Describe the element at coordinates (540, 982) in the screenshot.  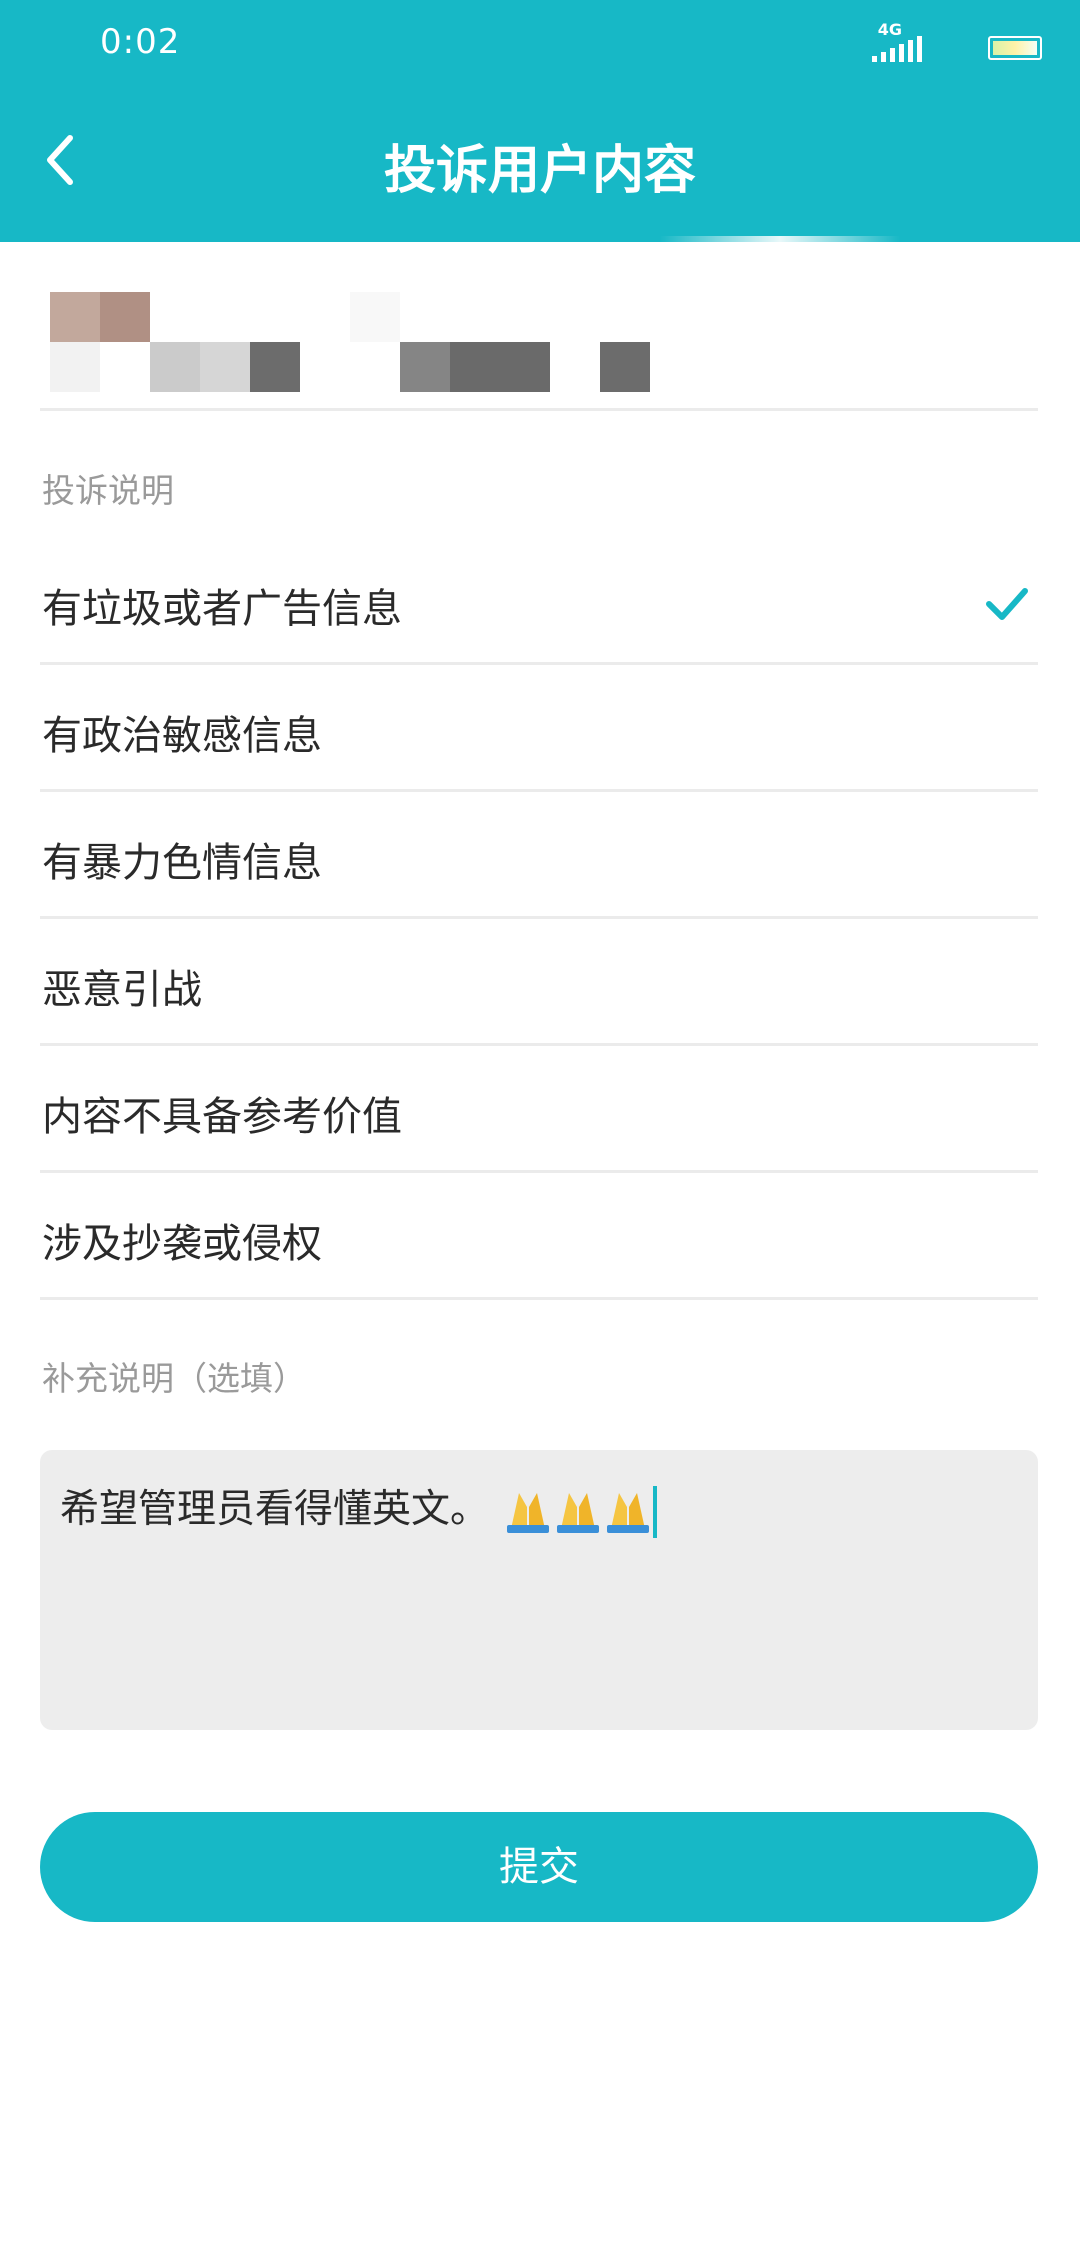
I see `complaint-option: 恶意引战` at that location.